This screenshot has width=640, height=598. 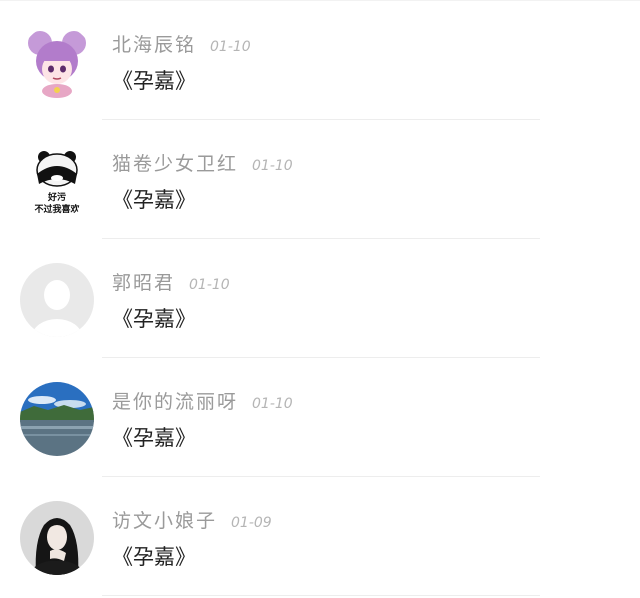 I want to click on username: 访文小娘子, so click(x=164, y=521).